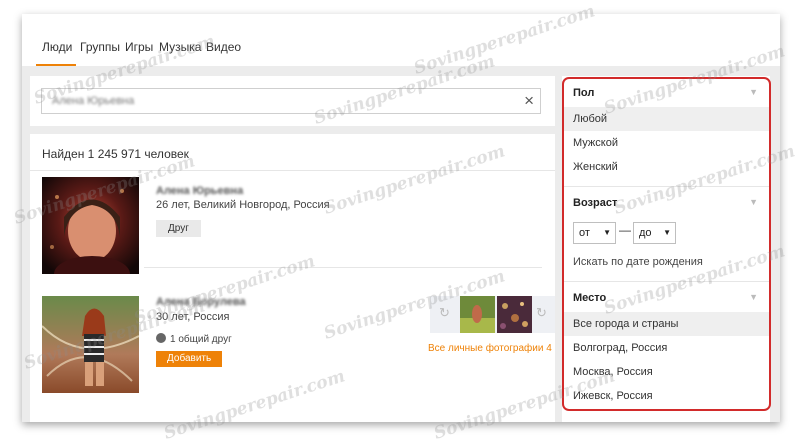 This screenshot has width=800, height=444. What do you see at coordinates (666, 143) in the screenshot?
I see `gender-option-male: Мужской` at bounding box center [666, 143].